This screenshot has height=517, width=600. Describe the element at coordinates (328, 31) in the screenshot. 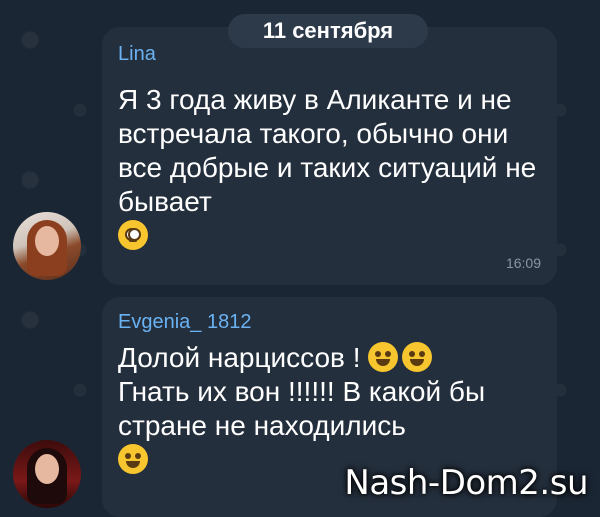

I see `date-divider: 11 сентября` at that location.